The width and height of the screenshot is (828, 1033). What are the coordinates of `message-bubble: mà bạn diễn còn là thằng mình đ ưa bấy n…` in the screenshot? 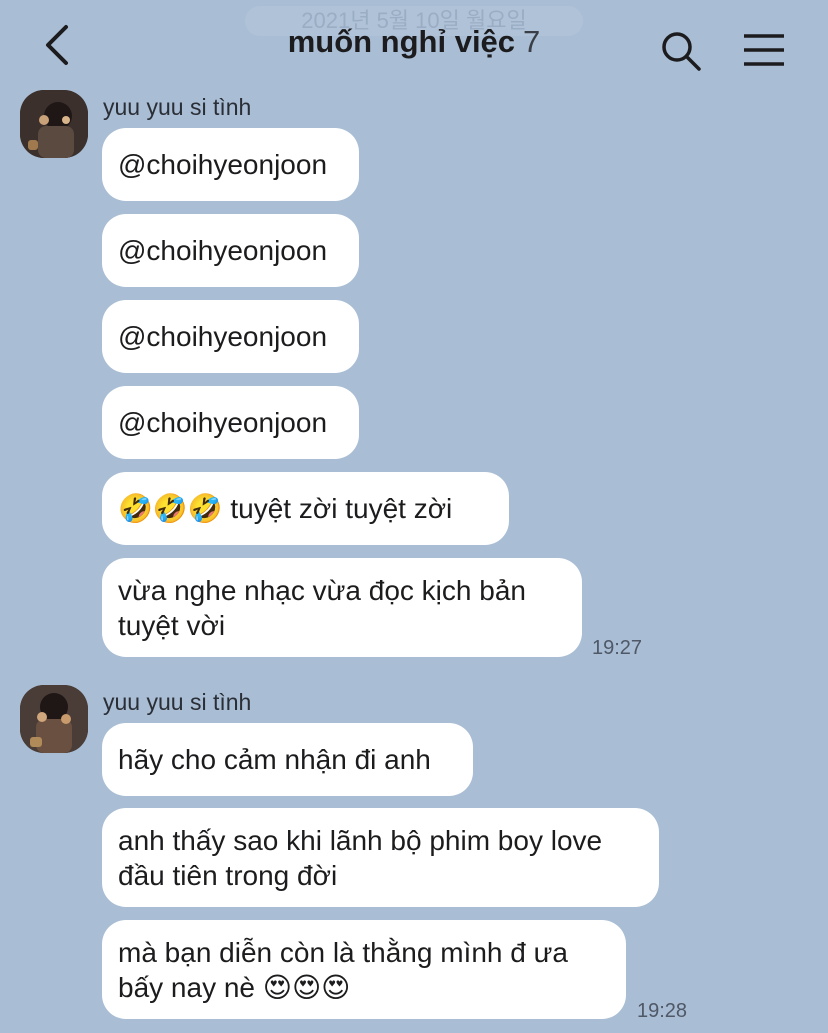 It's located at (364, 969).